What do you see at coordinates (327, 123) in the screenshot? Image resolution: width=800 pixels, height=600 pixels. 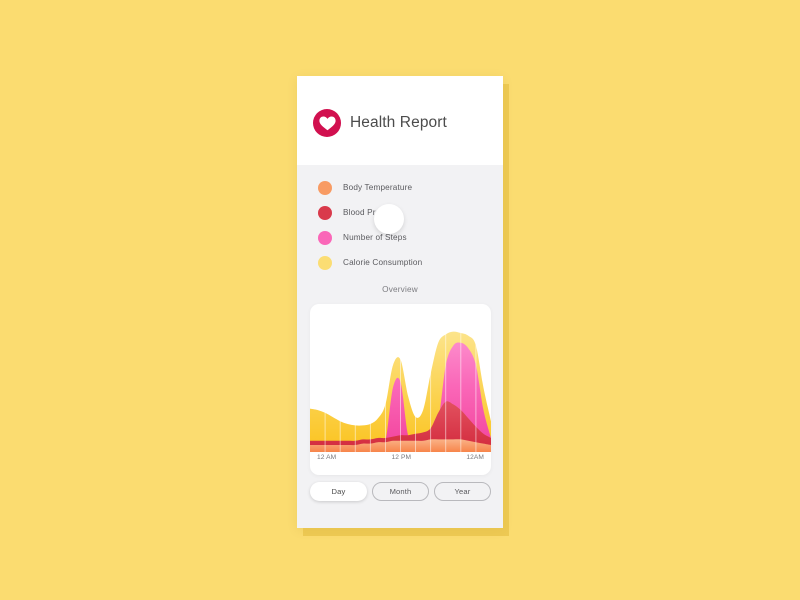 I see `heart-icon` at bounding box center [327, 123].